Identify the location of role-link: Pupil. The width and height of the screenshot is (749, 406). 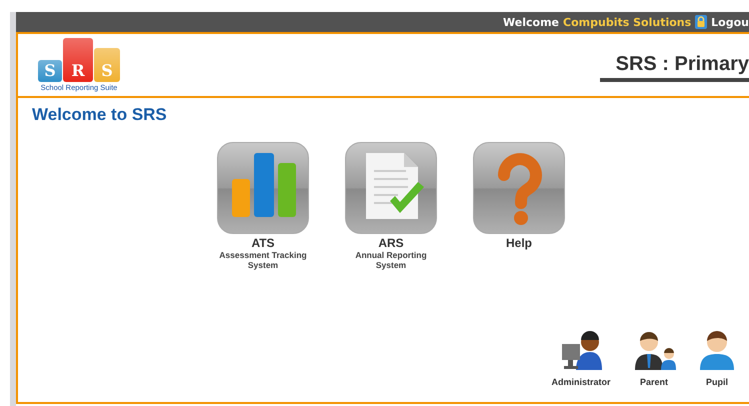
(717, 358).